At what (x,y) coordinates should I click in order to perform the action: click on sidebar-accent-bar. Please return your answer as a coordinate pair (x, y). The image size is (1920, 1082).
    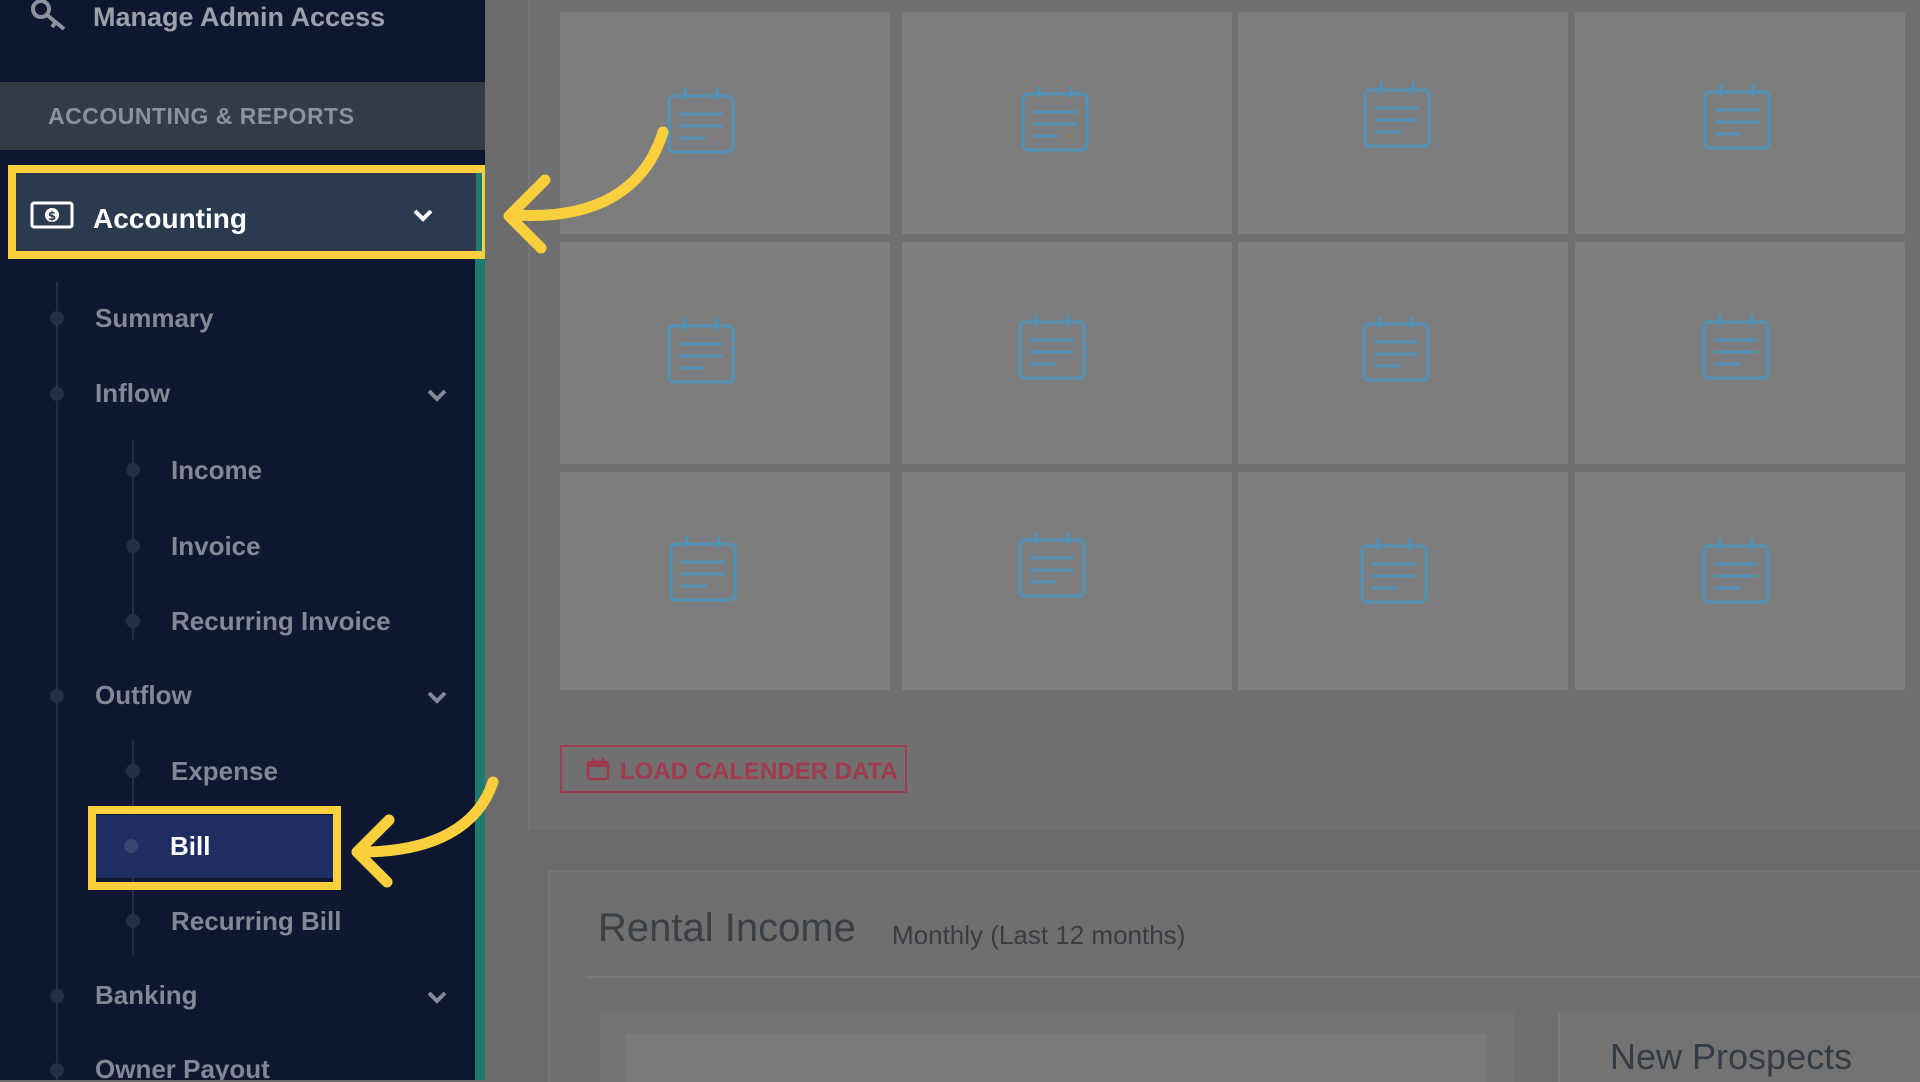
    Looking at the image, I should click on (480, 622).